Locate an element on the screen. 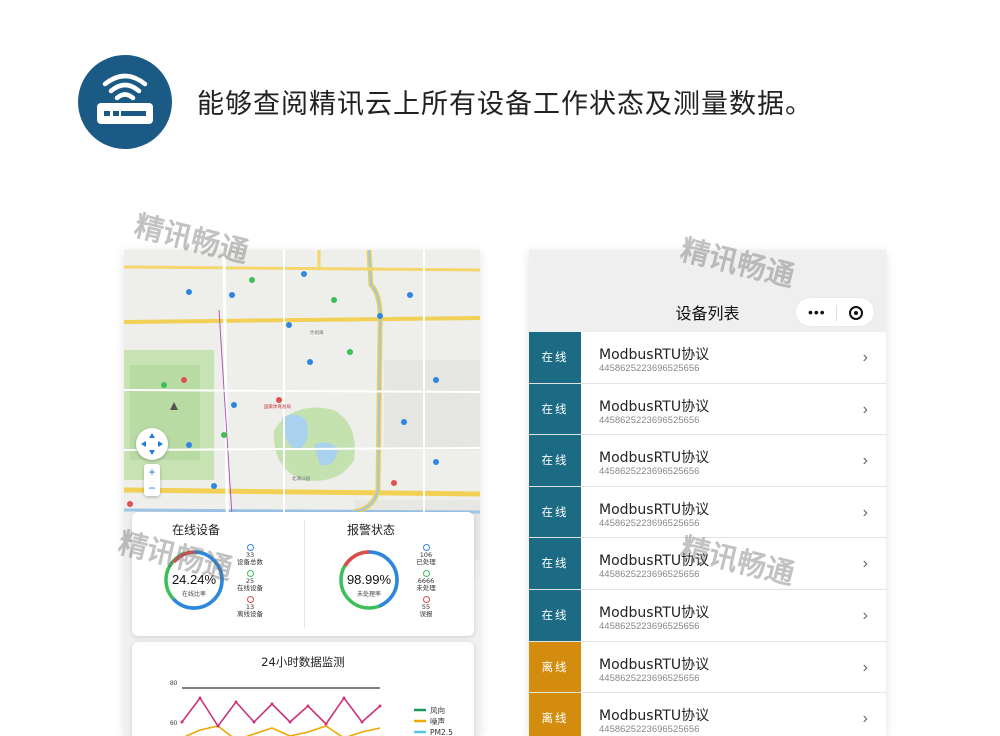 The image size is (1000, 736). y-tick-label: 80 is located at coordinates (174, 683).